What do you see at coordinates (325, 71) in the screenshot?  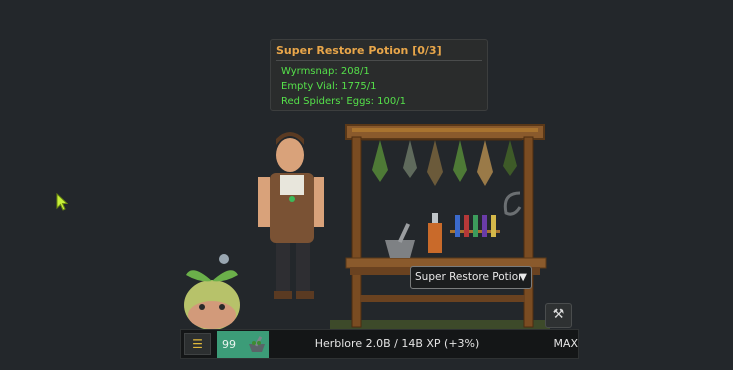 I see `requirement-wyrmsnap: Wyrmsnap: 208/1` at bounding box center [325, 71].